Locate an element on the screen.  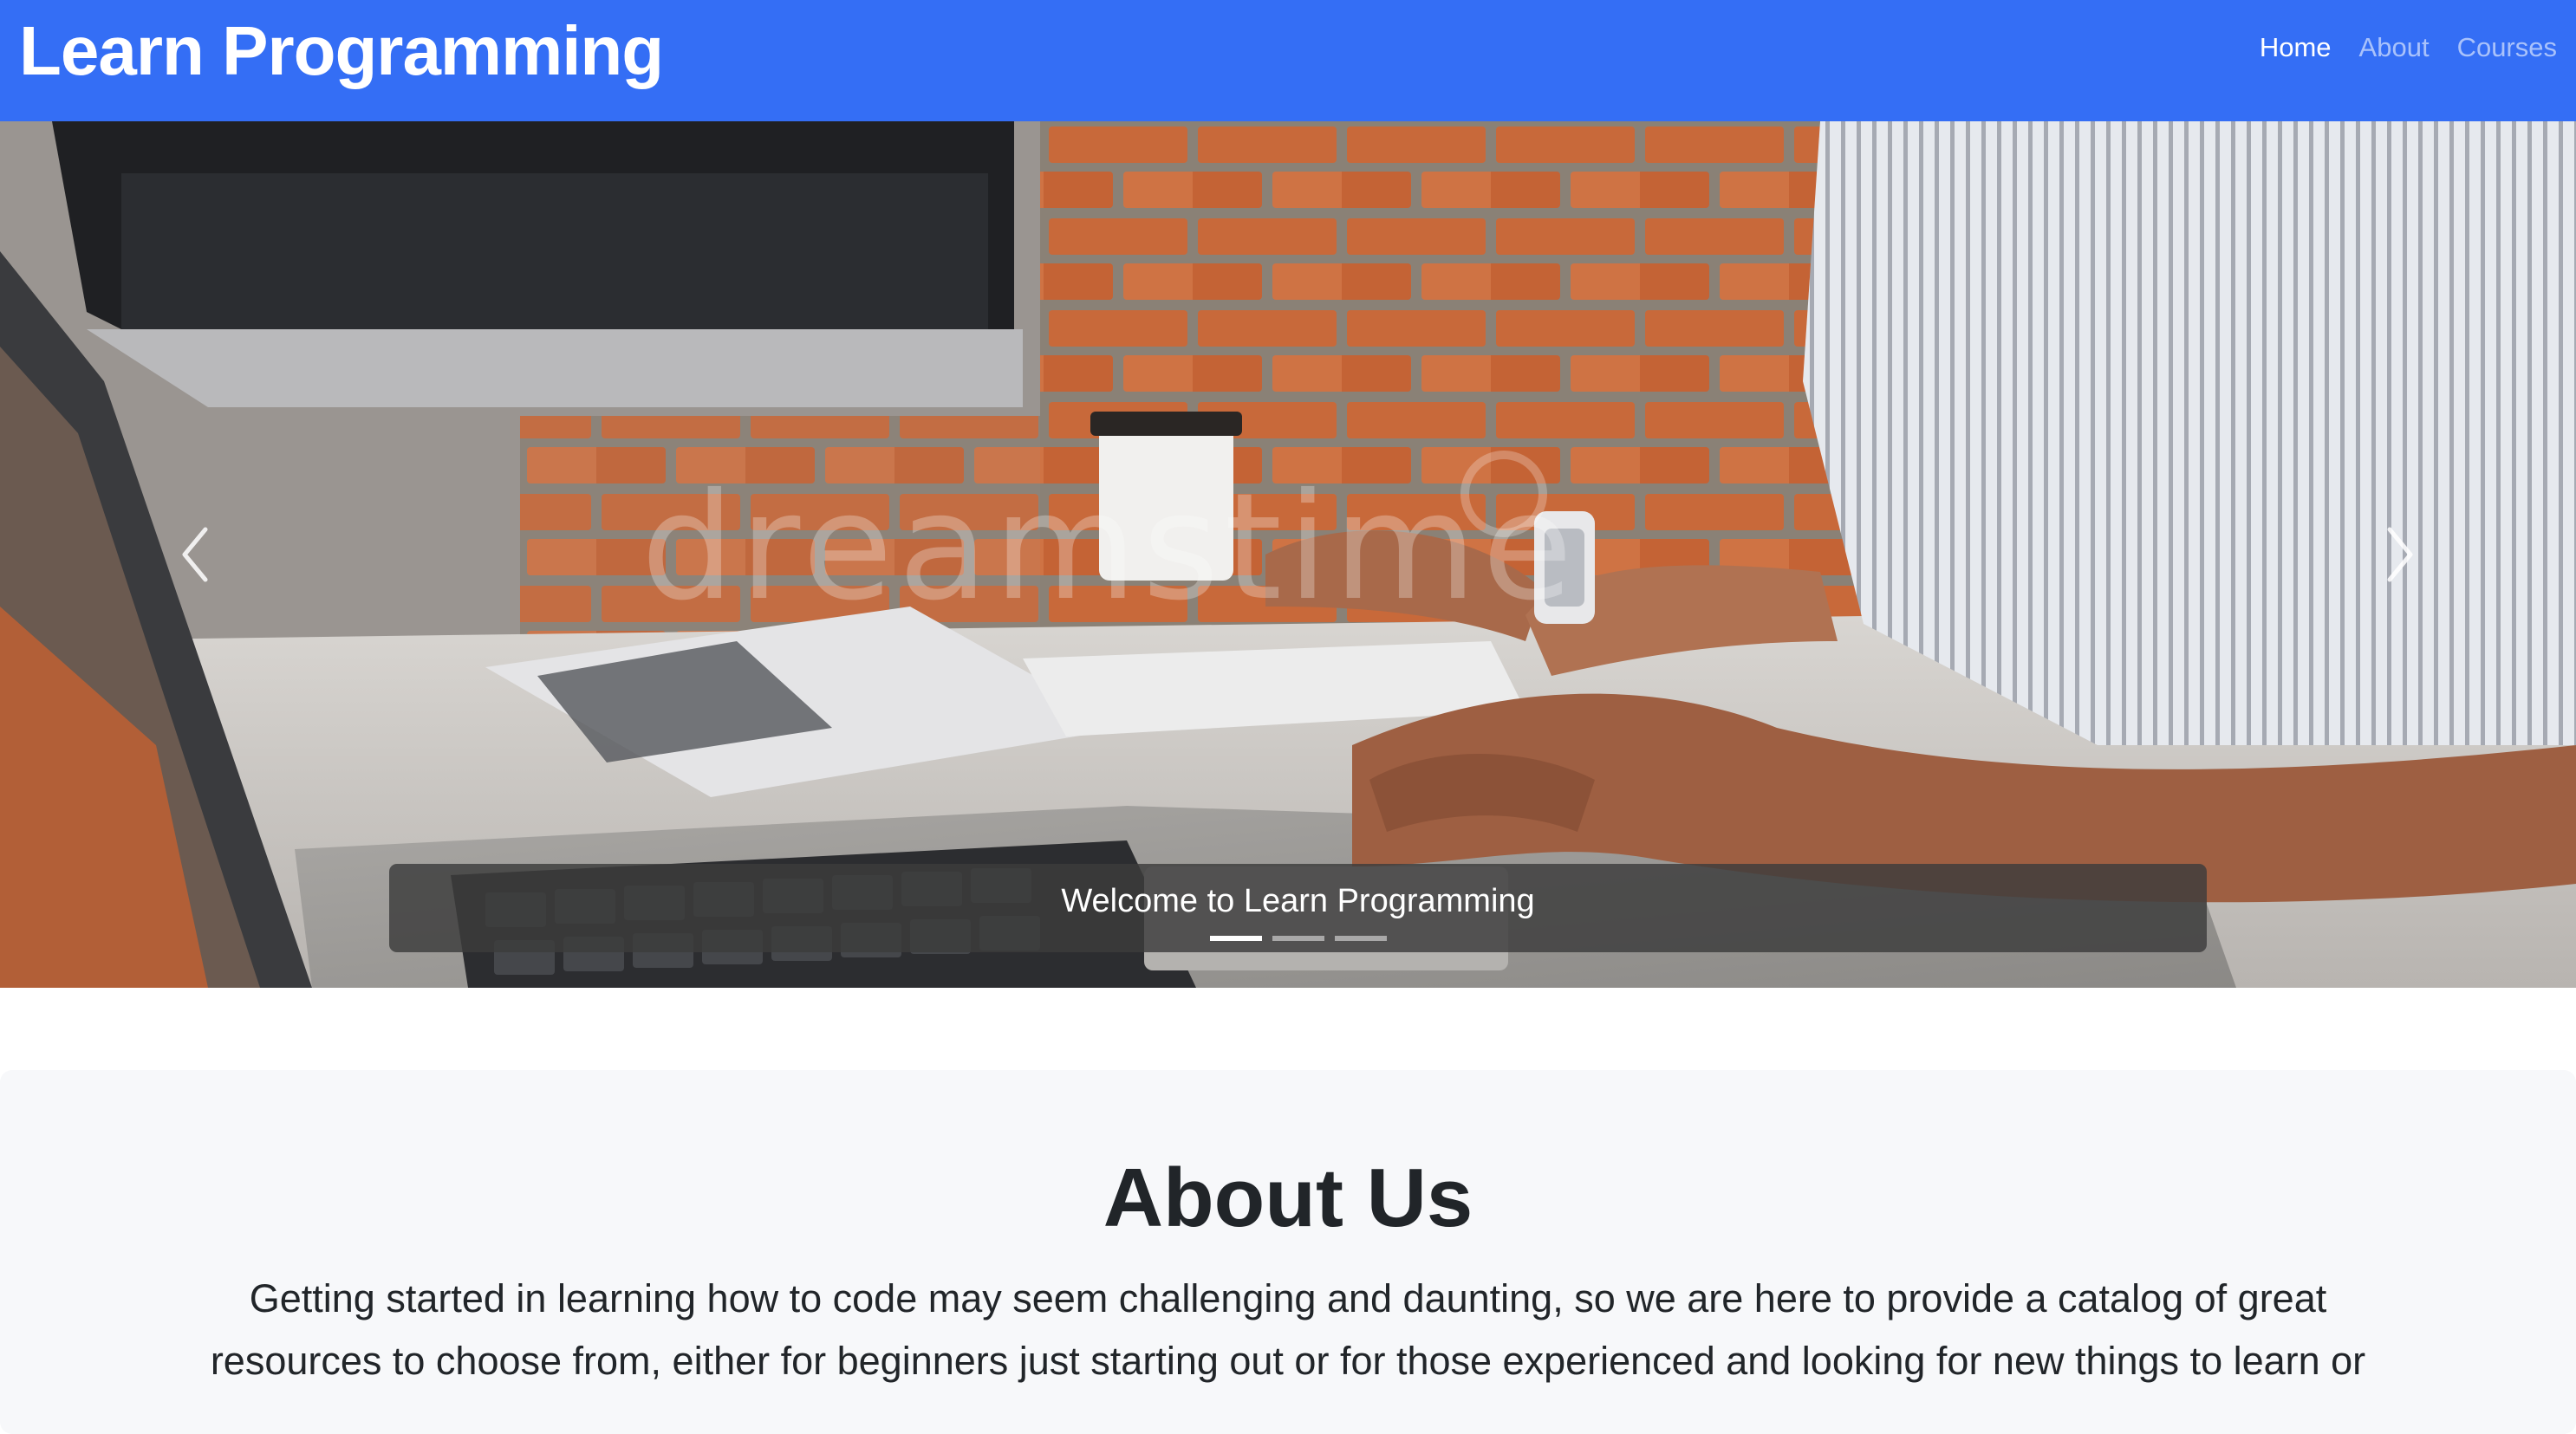
carousel-next-button is located at coordinates (2400, 554).